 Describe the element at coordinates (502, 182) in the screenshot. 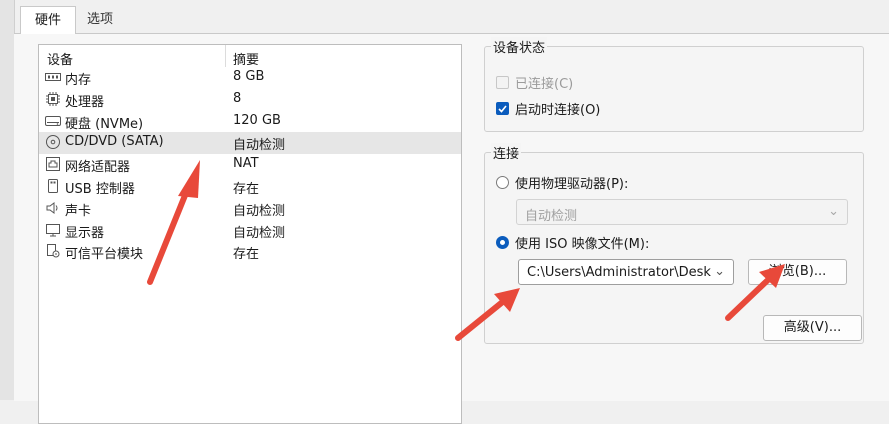

I see `physical-drive-radio` at that location.